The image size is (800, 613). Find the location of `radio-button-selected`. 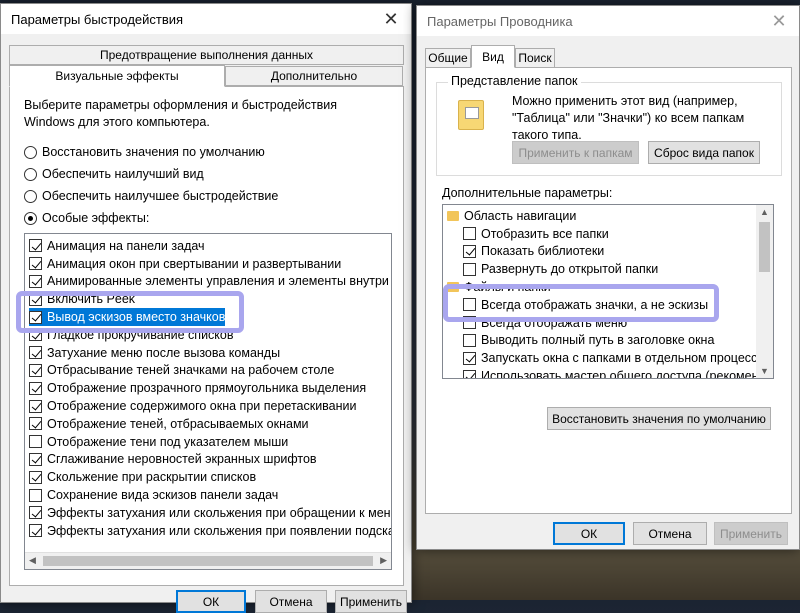

radio-button-selected is located at coordinates (30, 218).